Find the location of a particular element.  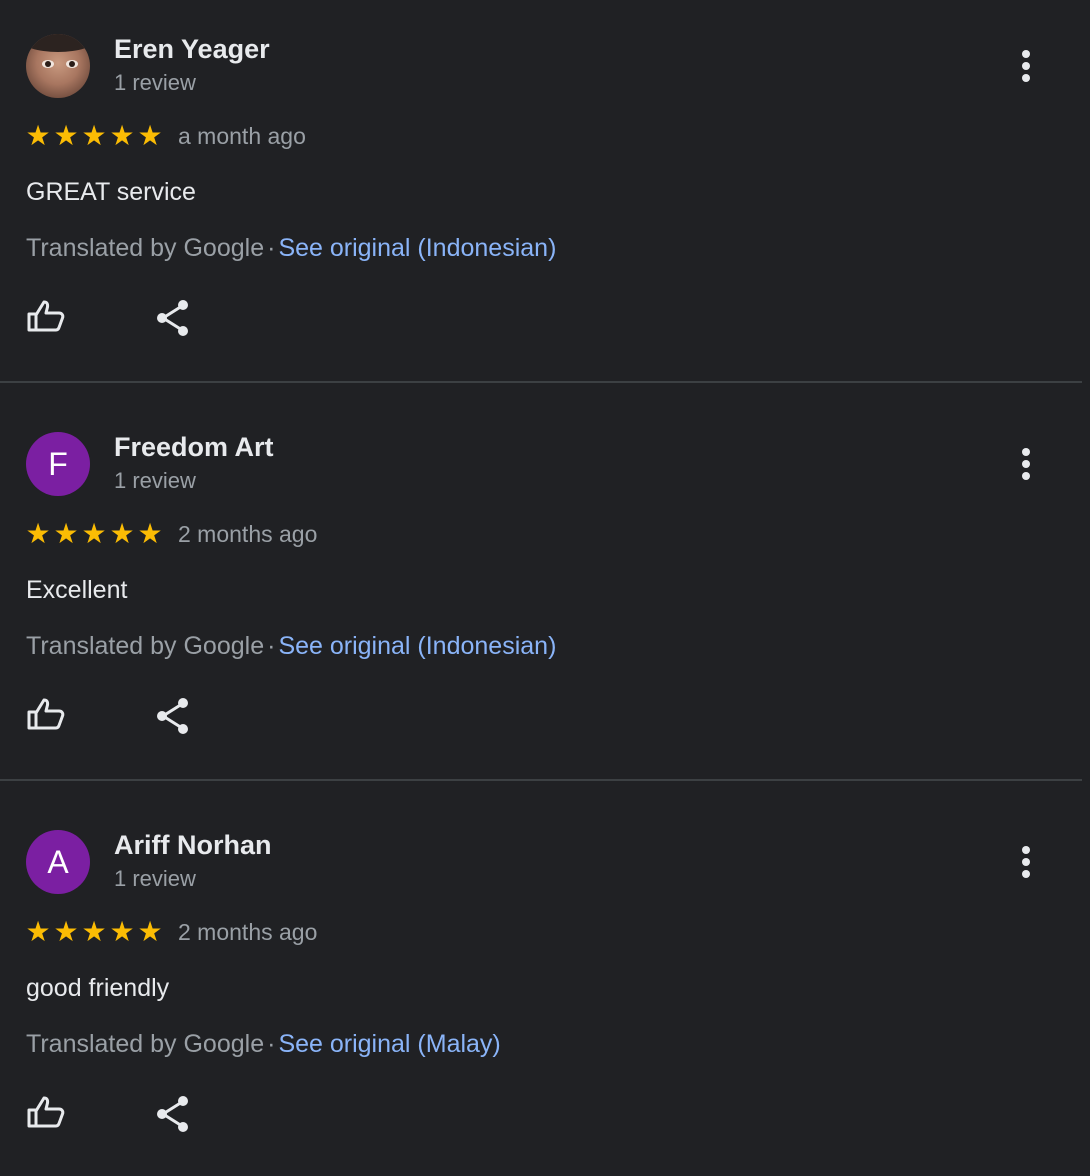

review-text: good friendly is located at coordinates (98, 988).